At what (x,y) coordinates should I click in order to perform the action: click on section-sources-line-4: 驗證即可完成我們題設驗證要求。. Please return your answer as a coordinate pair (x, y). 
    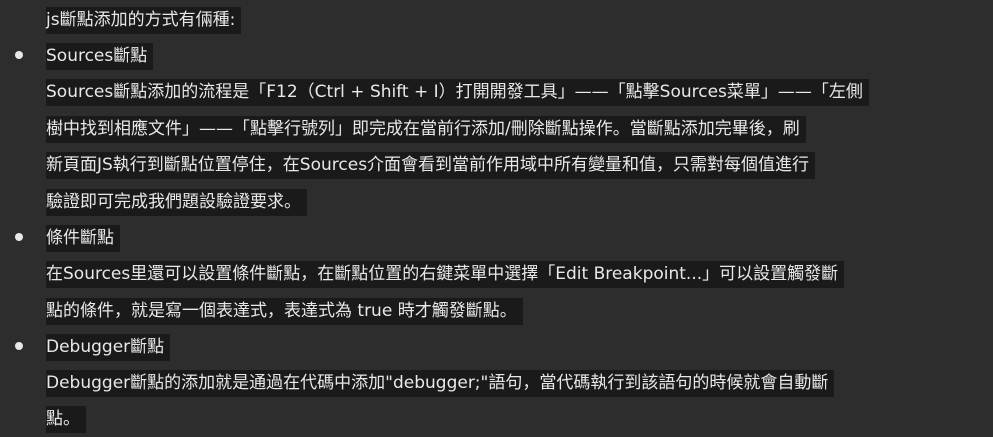
    Looking at the image, I should click on (176, 202).